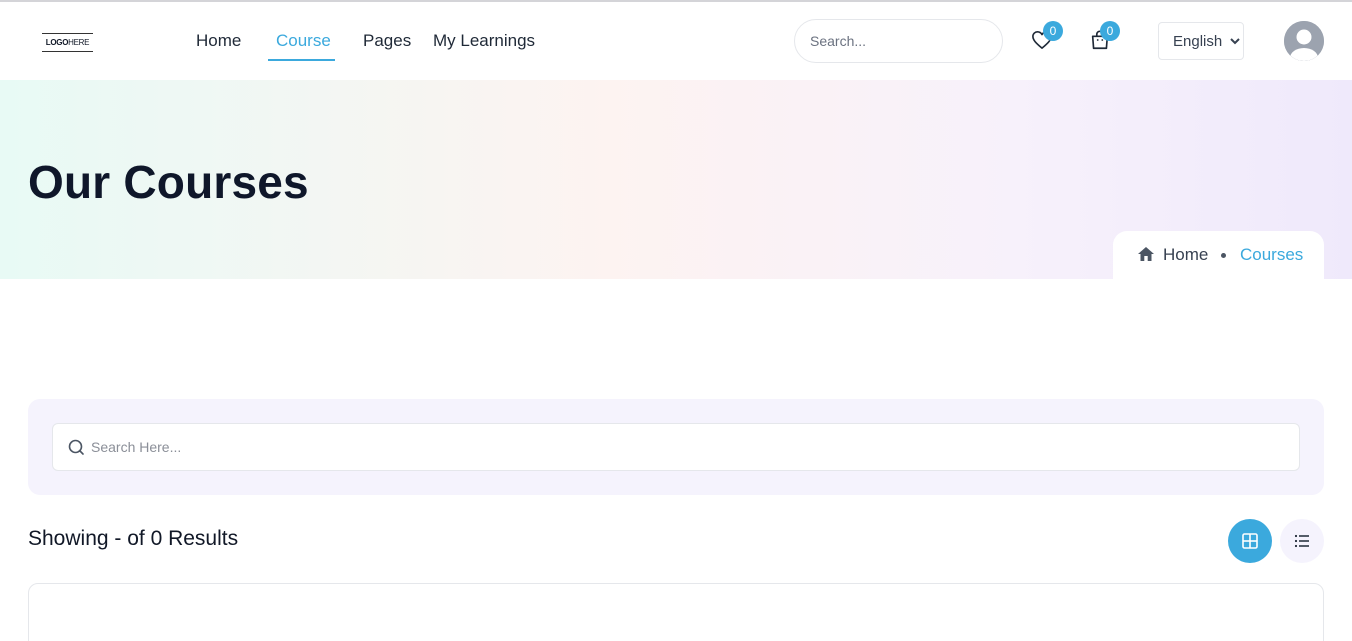 This screenshot has height=641, width=1352. I want to click on wishlist-count-badge: 0, so click(1053, 31).